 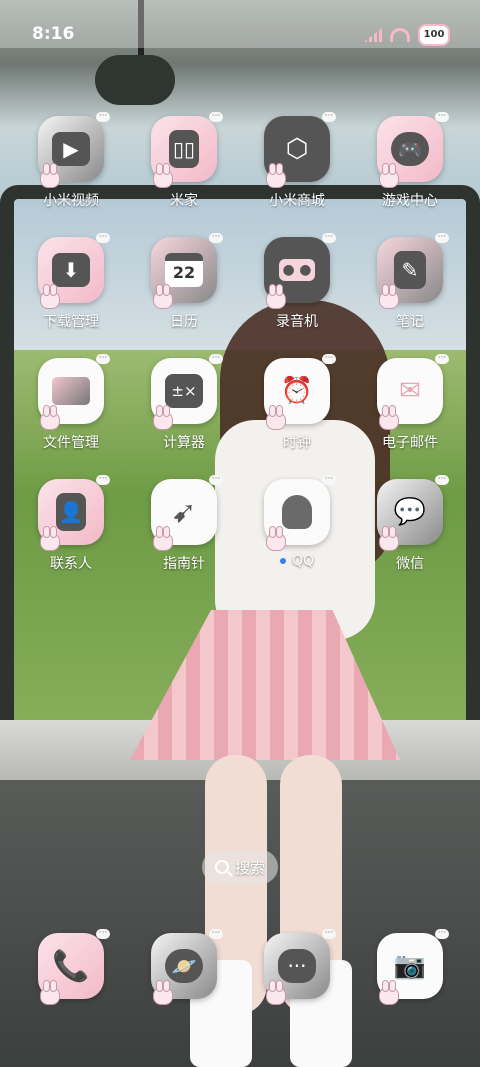 I want to click on calculator-icon: ±× ···, so click(x=187, y=392).